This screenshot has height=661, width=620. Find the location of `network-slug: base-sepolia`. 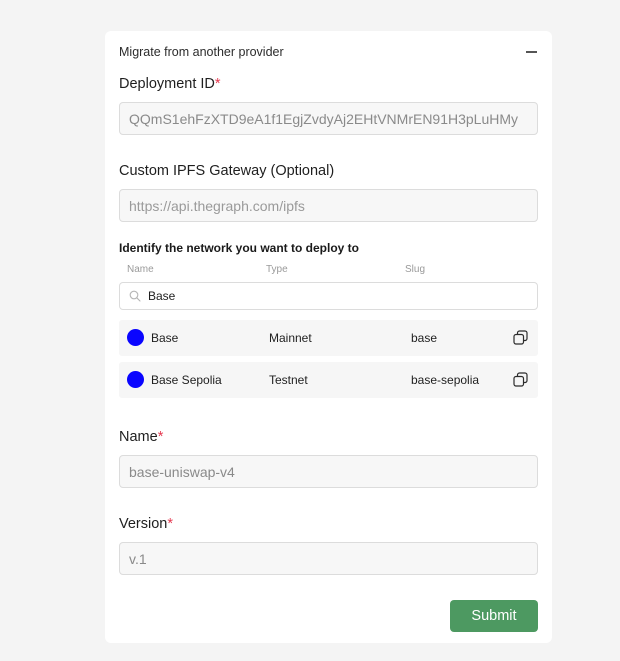

network-slug: base-sepolia is located at coordinates (445, 380).